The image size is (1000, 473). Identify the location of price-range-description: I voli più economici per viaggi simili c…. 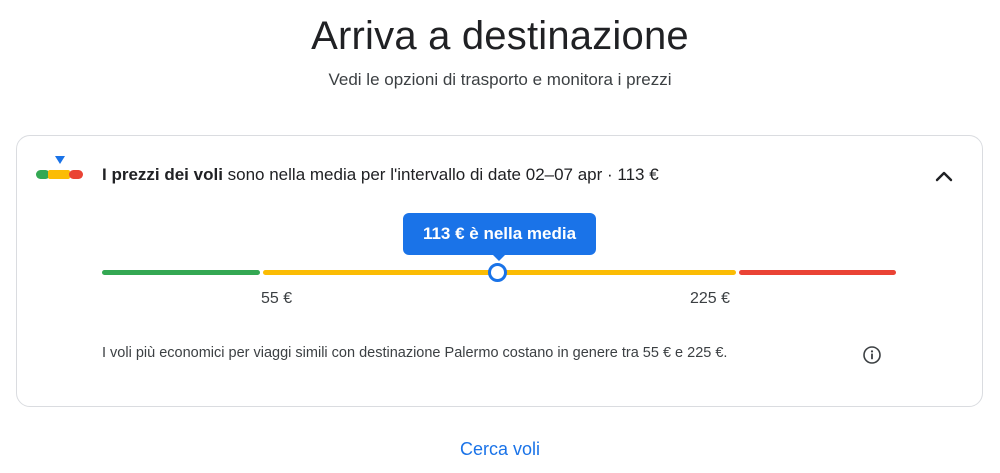
(415, 353).